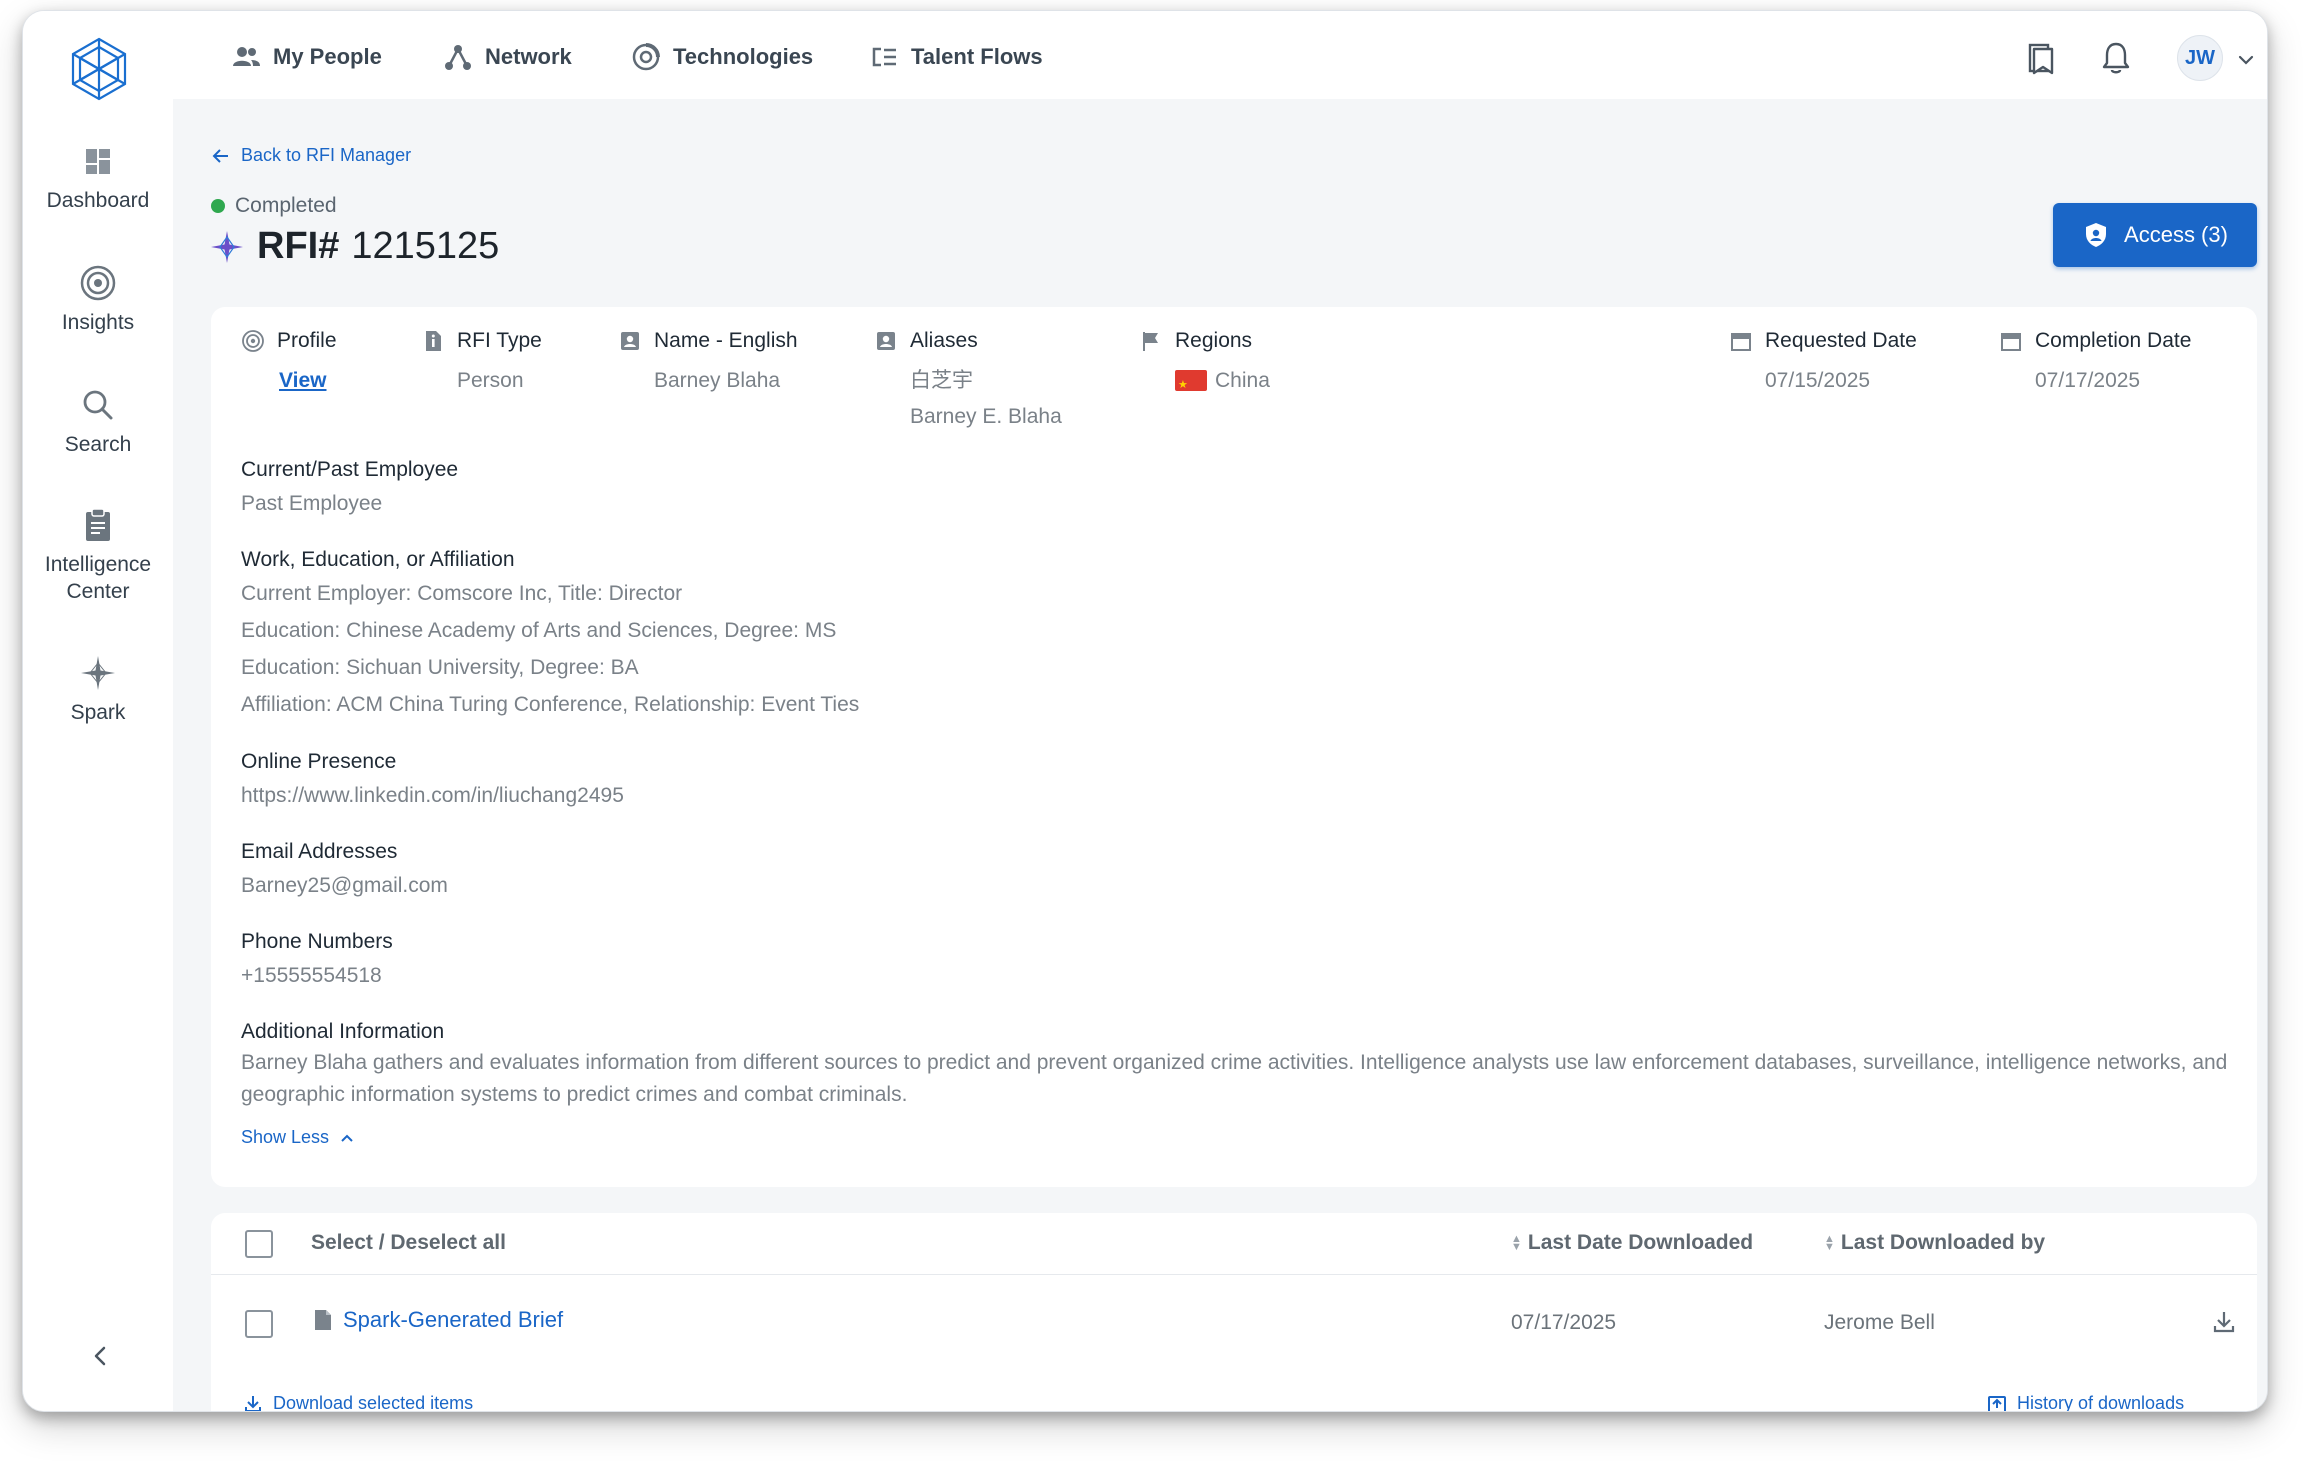  What do you see at coordinates (433, 341) in the screenshot?
I see `info-icon` at bounding box center [433, 341].